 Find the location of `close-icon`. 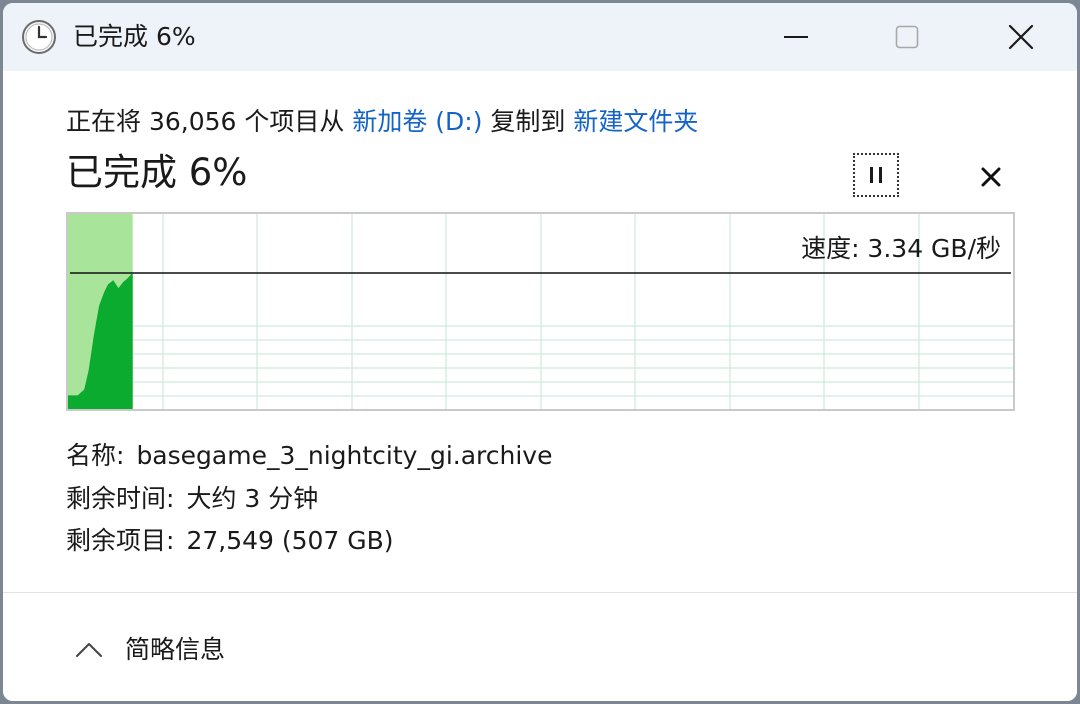

close-icon is located at coordinates (1021, 37).